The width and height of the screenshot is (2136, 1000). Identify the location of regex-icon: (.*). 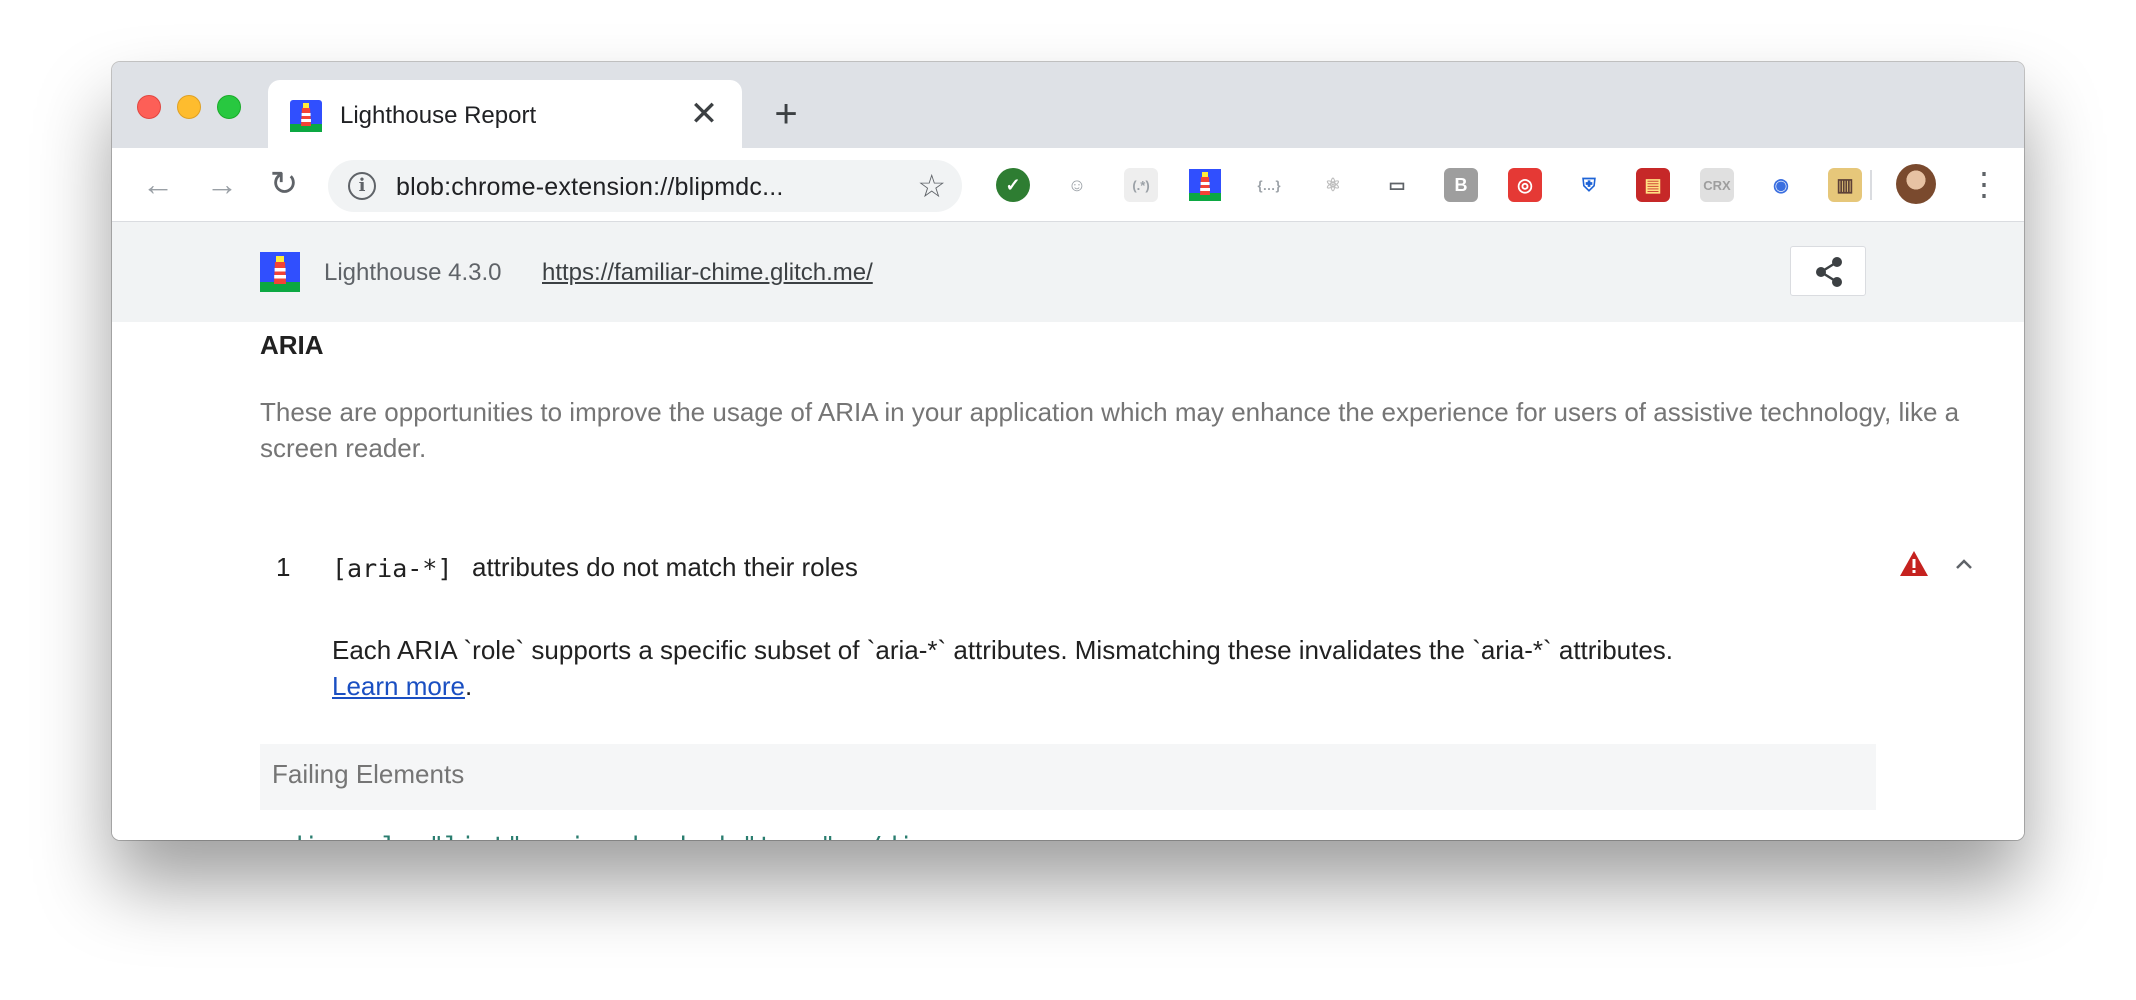
(1141, 185).